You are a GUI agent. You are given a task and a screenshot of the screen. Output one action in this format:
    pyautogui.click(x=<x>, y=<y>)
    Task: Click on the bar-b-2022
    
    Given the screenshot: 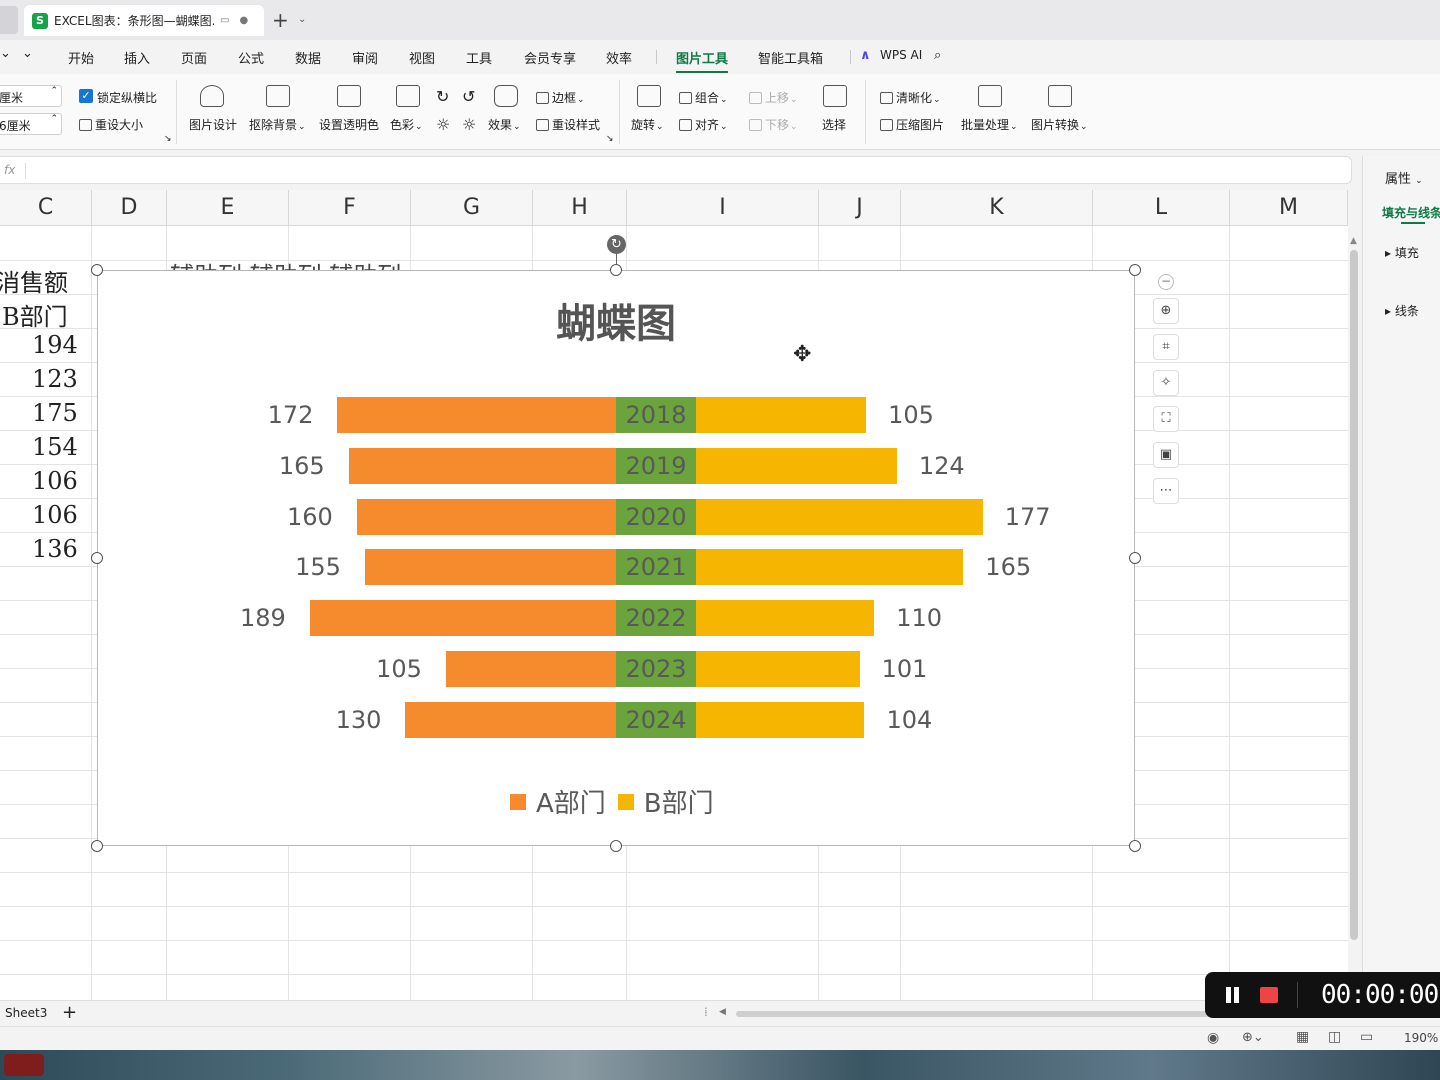 What is the action you would take?
    pyautogui.click(x=785, y=618)
    